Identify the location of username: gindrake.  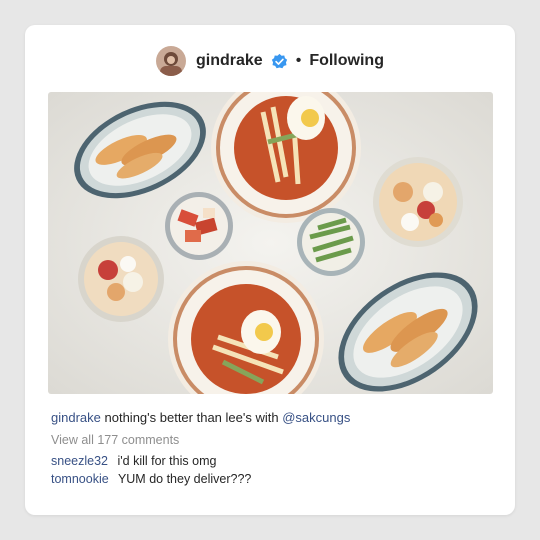
(229, 61).